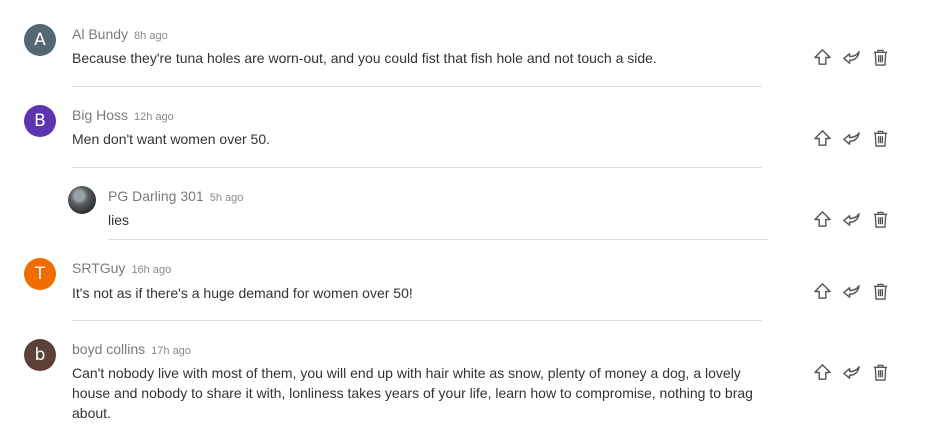 The height and width of the screenshot is (433, 951). What do you see at coordinates (171, 139) in the screenshot?
I see `comment-text: Men don't want women over 50.` at bounding box center [171, 139].